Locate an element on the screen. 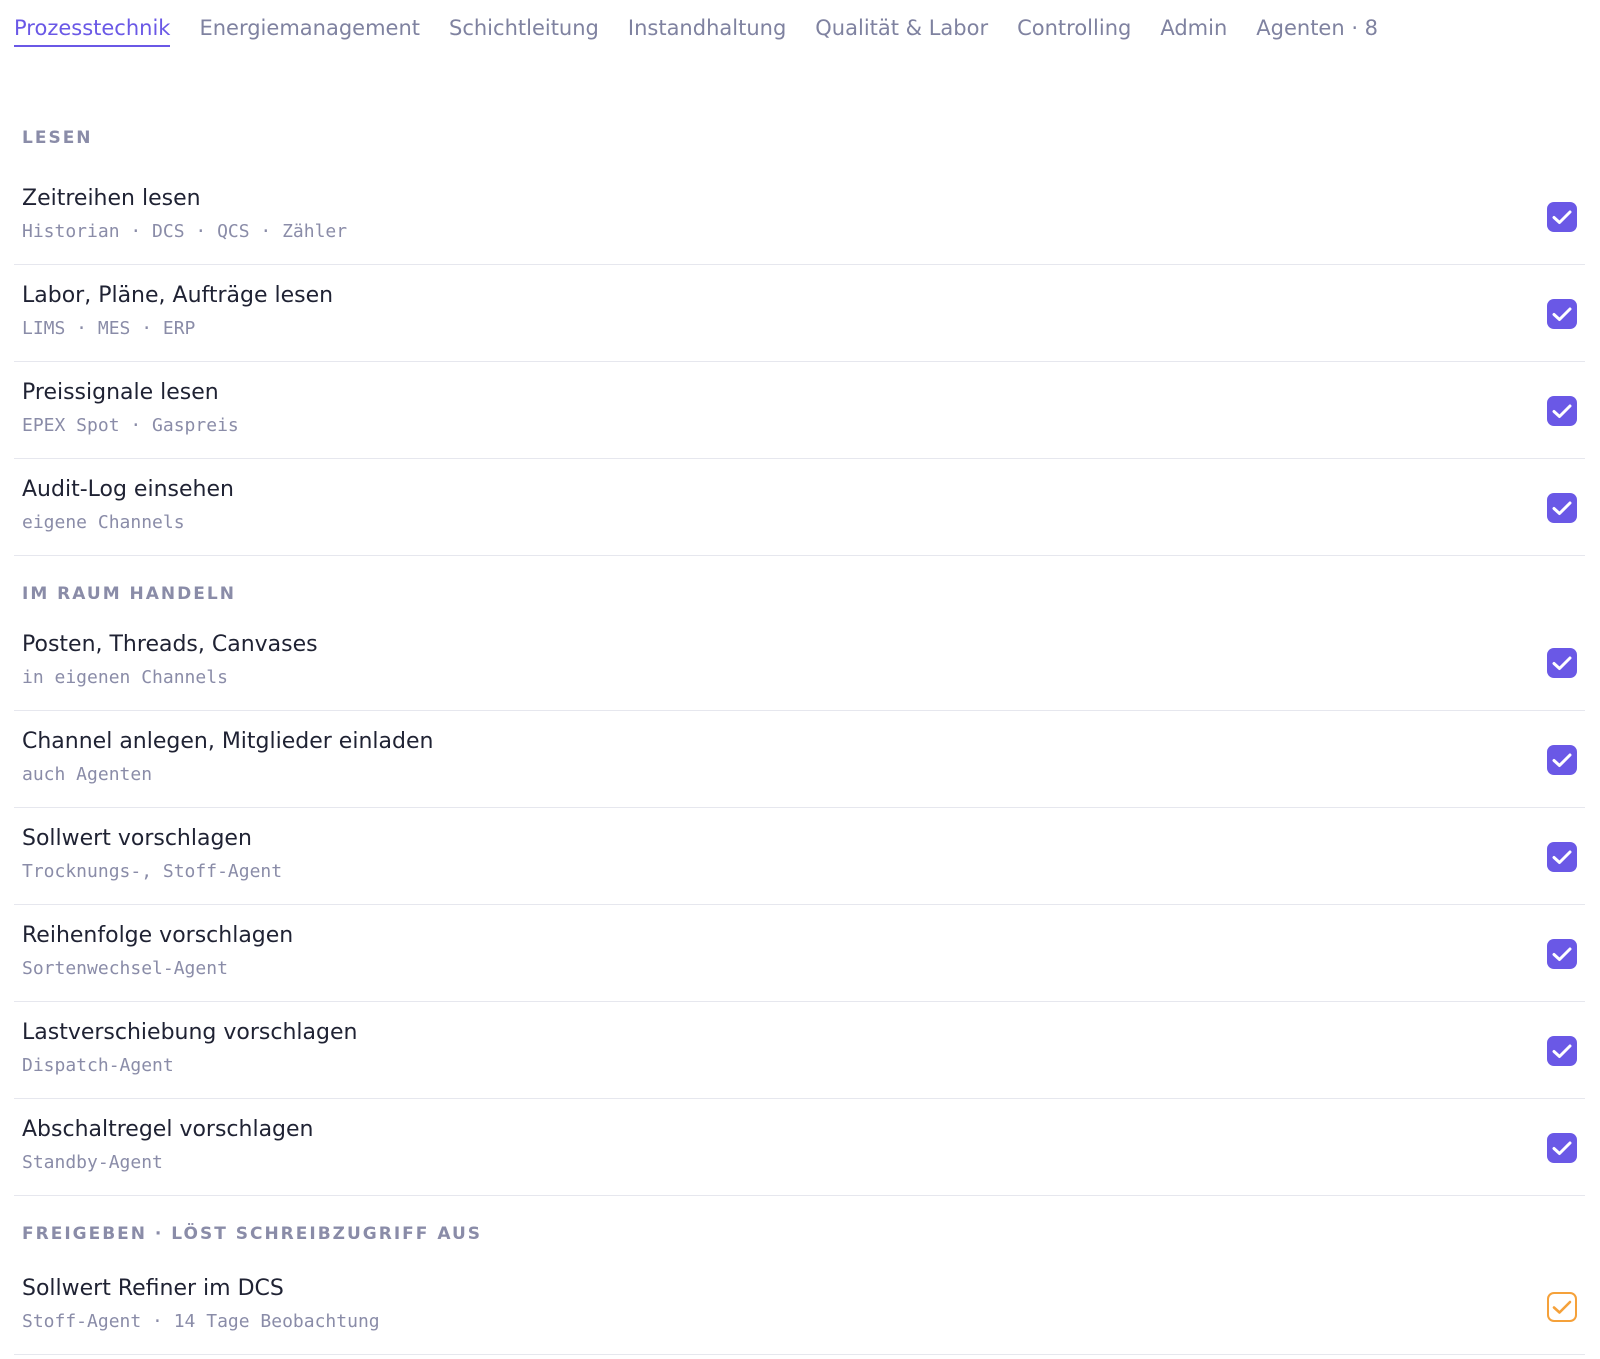 This screenshot has width=1600, height=1359. permission-row: Preissignale lesen EPEX Spot · Gaspreis is located at coordinates (799, 410).